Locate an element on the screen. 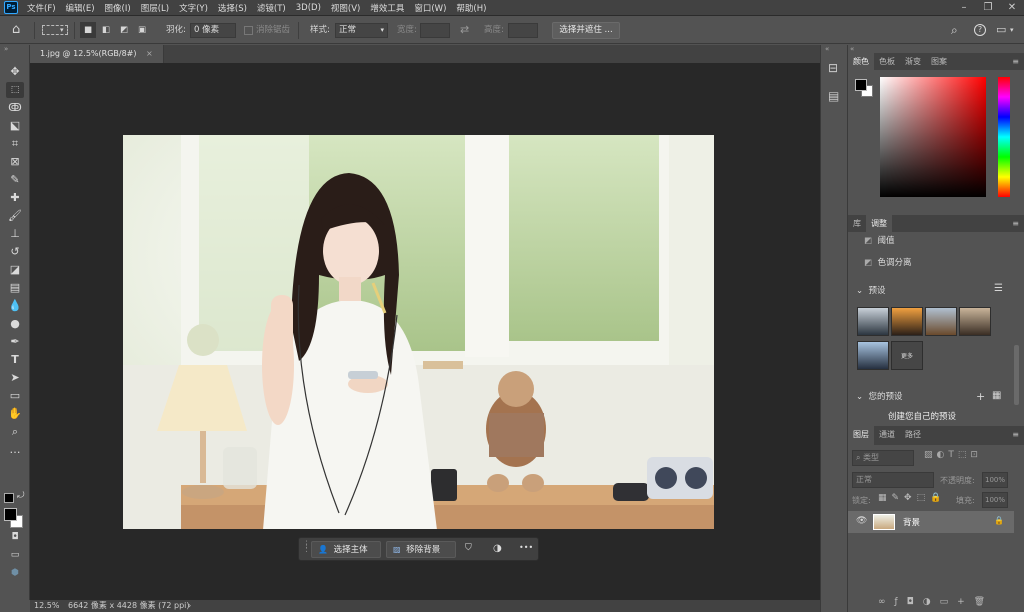  properties-icon: ⊟ is located at coordinates (833, 68).